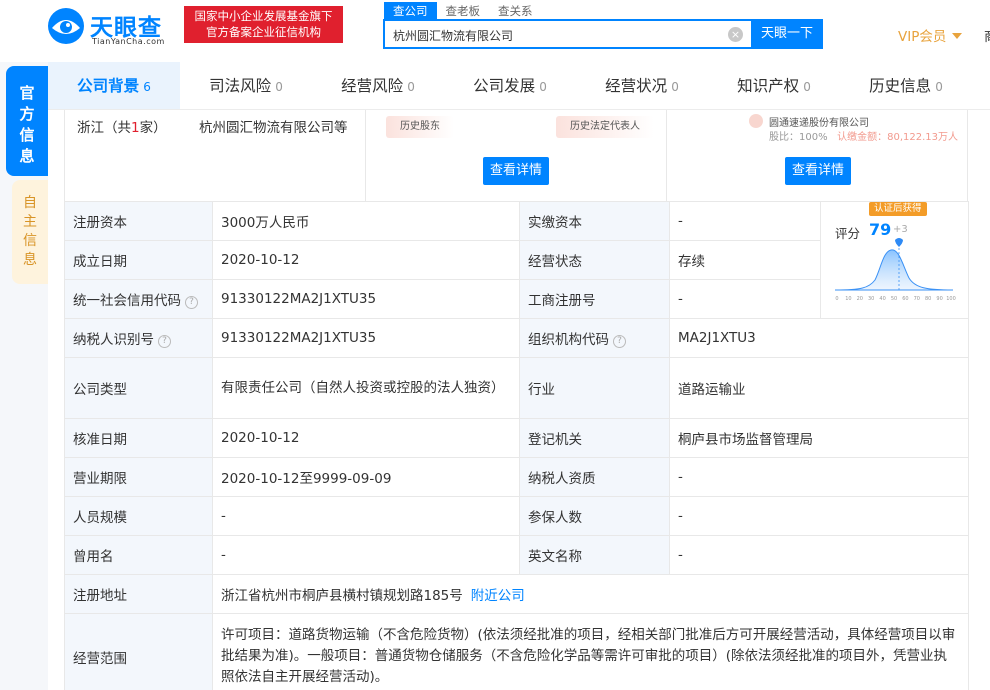  I want to click on badge-line-2: 官方备案企业征信机构, so click(263, 32).